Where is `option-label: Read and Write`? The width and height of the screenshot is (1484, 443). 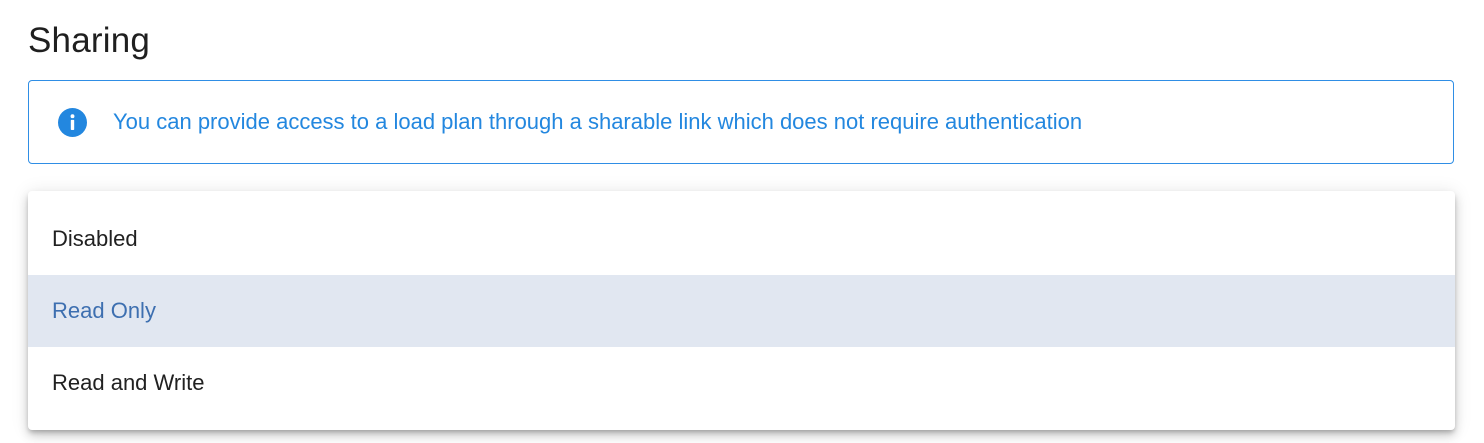 option-label: Read and Write is located at coordinates (128, 382).